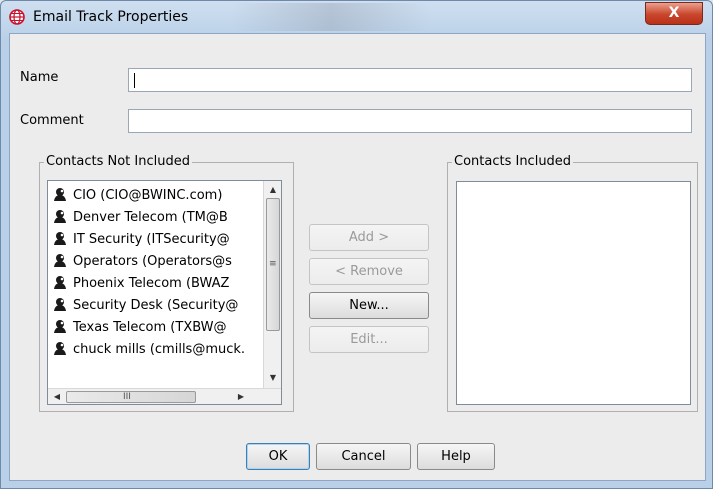 Image resolution: width=713 pixels, height=489 pixels. I want to click on comment-label: Comment, so click(52, 120).